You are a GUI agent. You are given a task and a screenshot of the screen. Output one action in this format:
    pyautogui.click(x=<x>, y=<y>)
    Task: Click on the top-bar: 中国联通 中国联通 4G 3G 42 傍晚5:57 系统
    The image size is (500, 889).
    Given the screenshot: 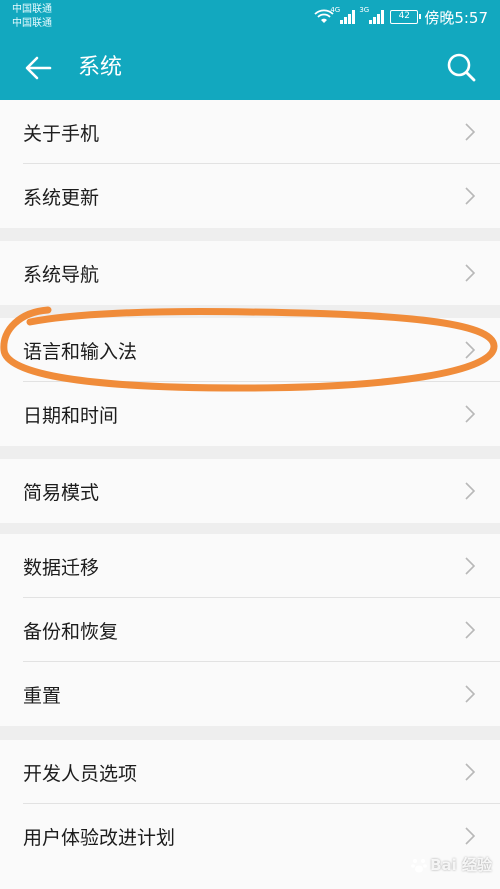 What is the action you would take?
    pyautogui.click(x=250, y=50)
    